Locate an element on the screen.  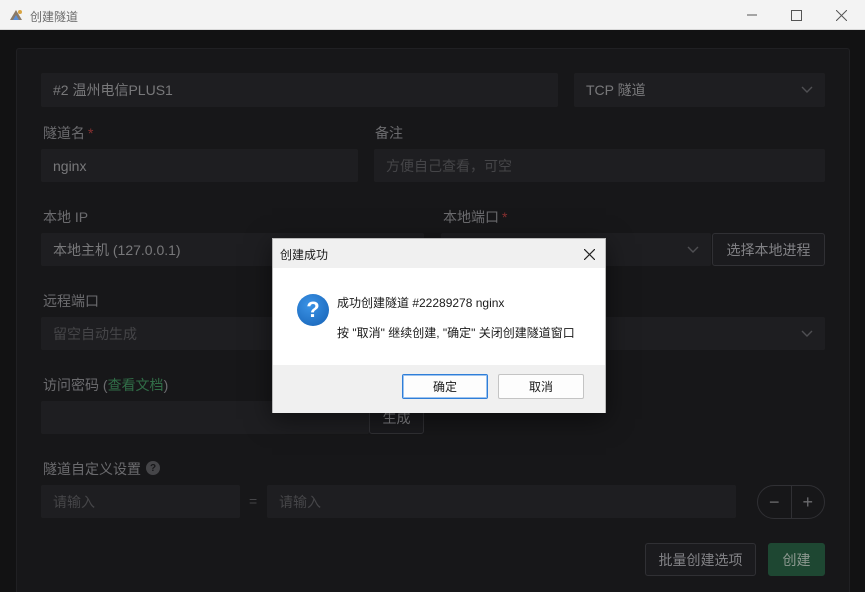
dialog-message-primary: 成功创建隧道 #22289278 nginx is located at coordinates (421, 303).